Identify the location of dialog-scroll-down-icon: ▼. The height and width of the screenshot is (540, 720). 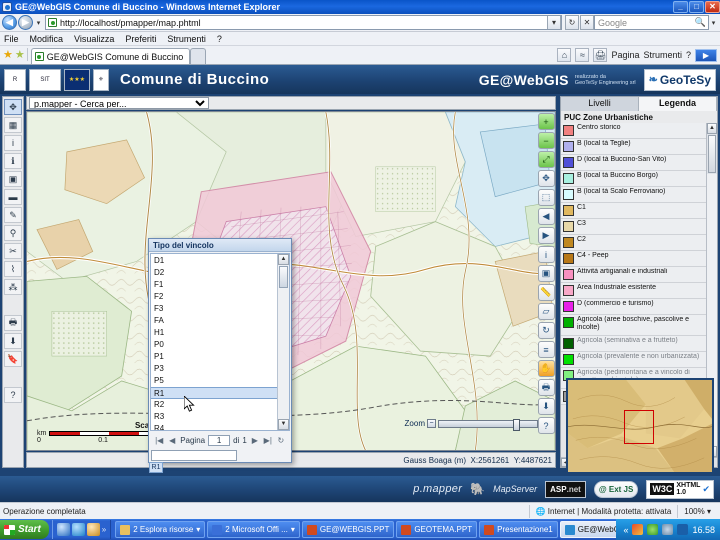
(283, 424).